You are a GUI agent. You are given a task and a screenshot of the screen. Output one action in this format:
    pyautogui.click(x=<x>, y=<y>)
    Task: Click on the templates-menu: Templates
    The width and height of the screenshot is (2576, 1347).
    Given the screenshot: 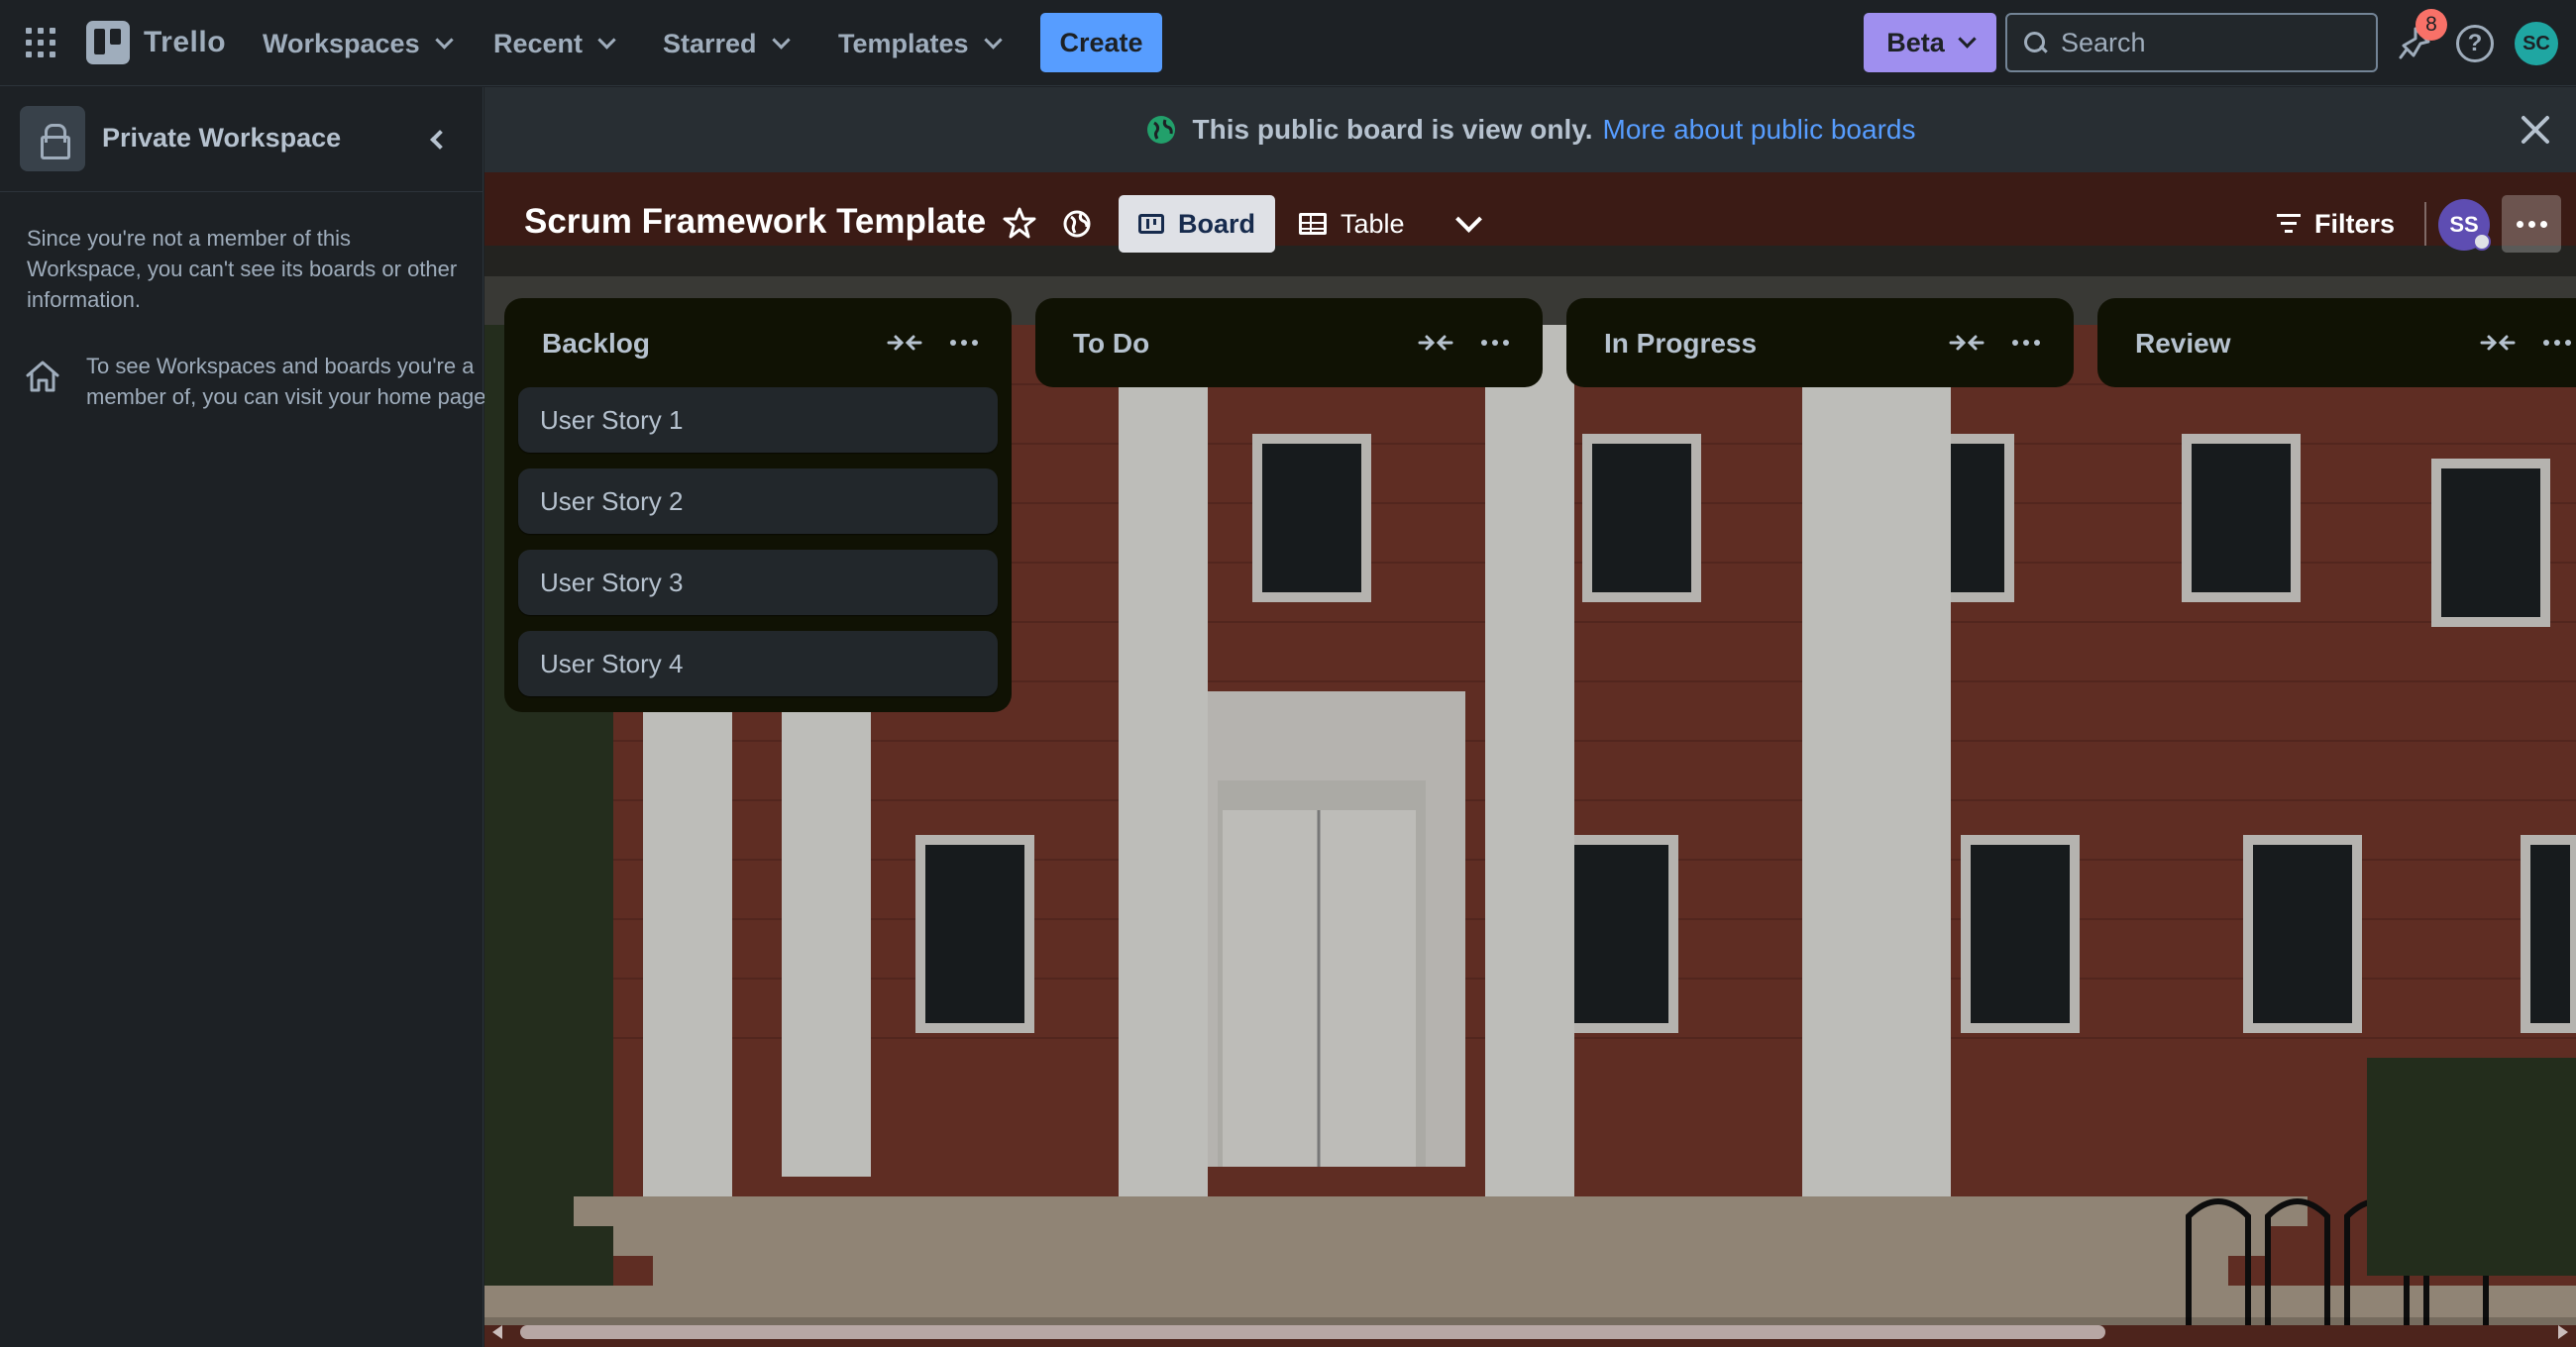 What is the action you would take?
    pyautogui.click(x=921, y=43)
    